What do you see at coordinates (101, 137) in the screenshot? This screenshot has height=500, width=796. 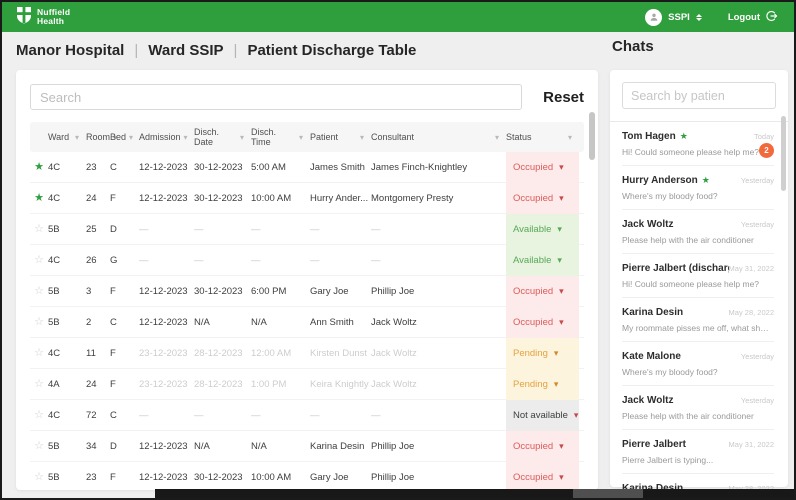 I see `column-header-room: Room ▾` at bounding box center [101, 137].